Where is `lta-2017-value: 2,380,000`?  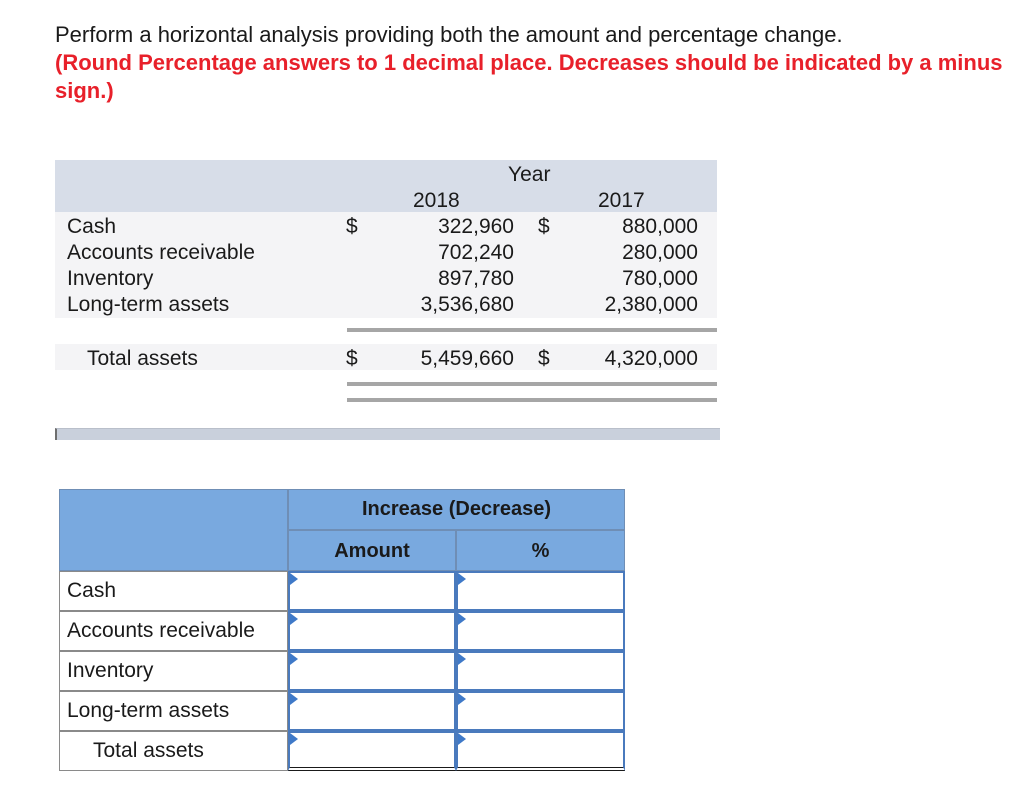
lta-2017-value: 2,380,000 is located at coordinates (651, 304).